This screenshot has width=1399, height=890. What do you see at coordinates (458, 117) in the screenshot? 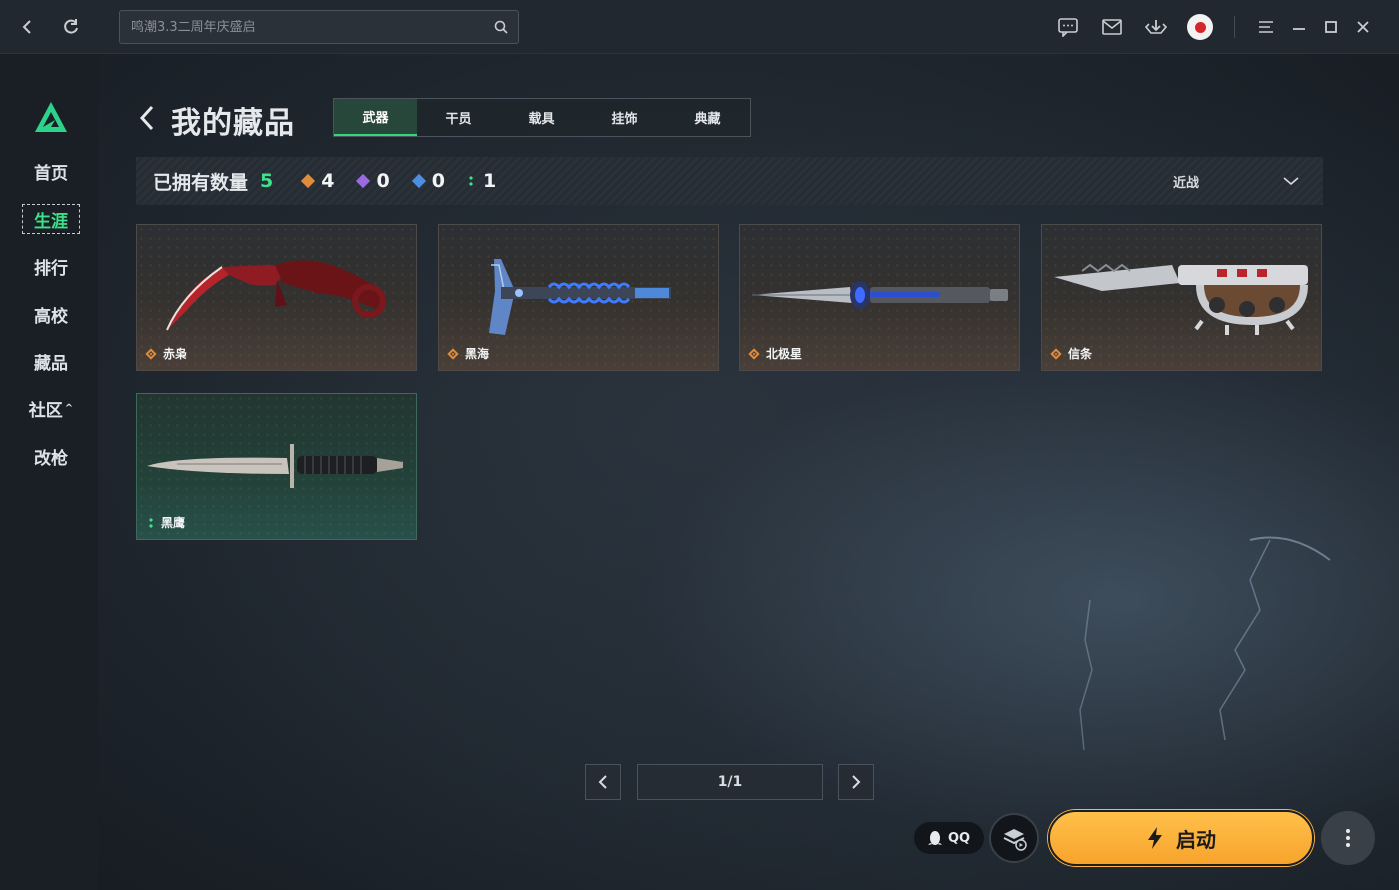
I see `tab-operators: 干员` at bounding box center [458, 117].